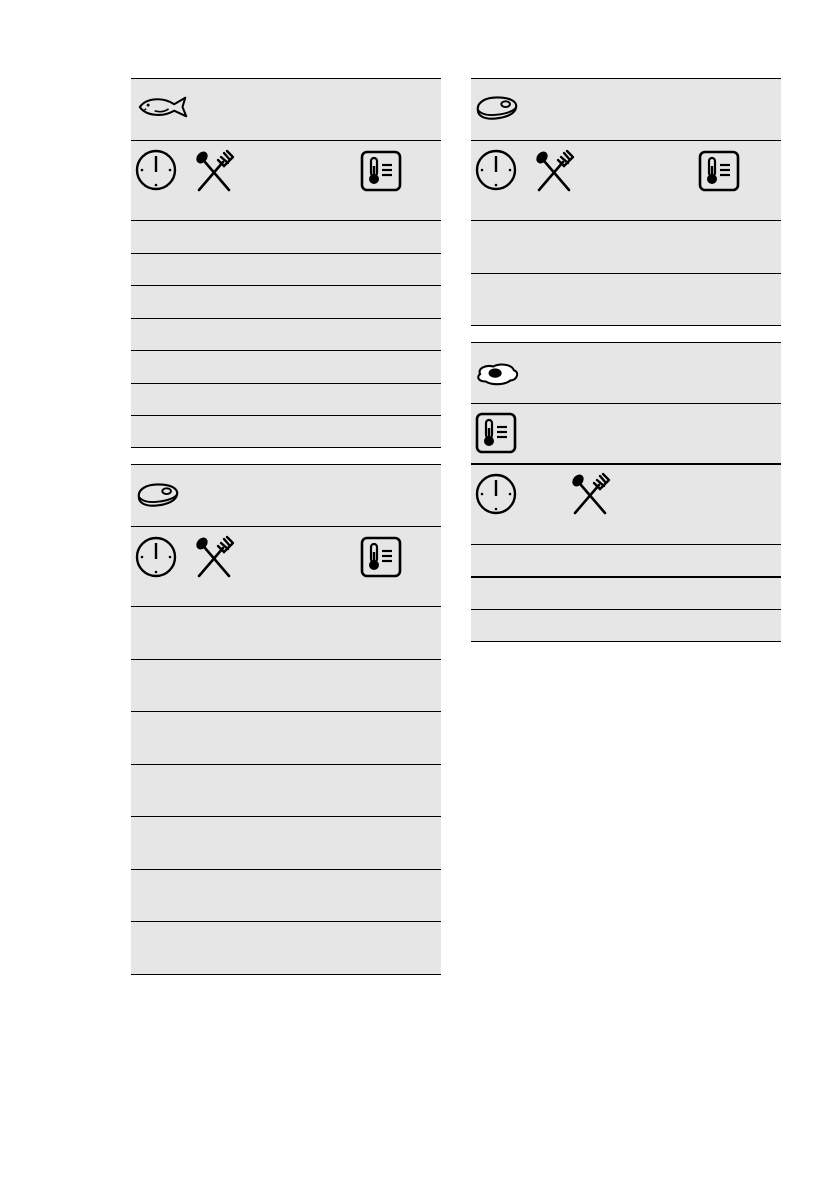 This screenshot has height=1192, width=840. Describe the element at coordinates (163, 107) in the screenshot. I see `fish-icon` at that location.